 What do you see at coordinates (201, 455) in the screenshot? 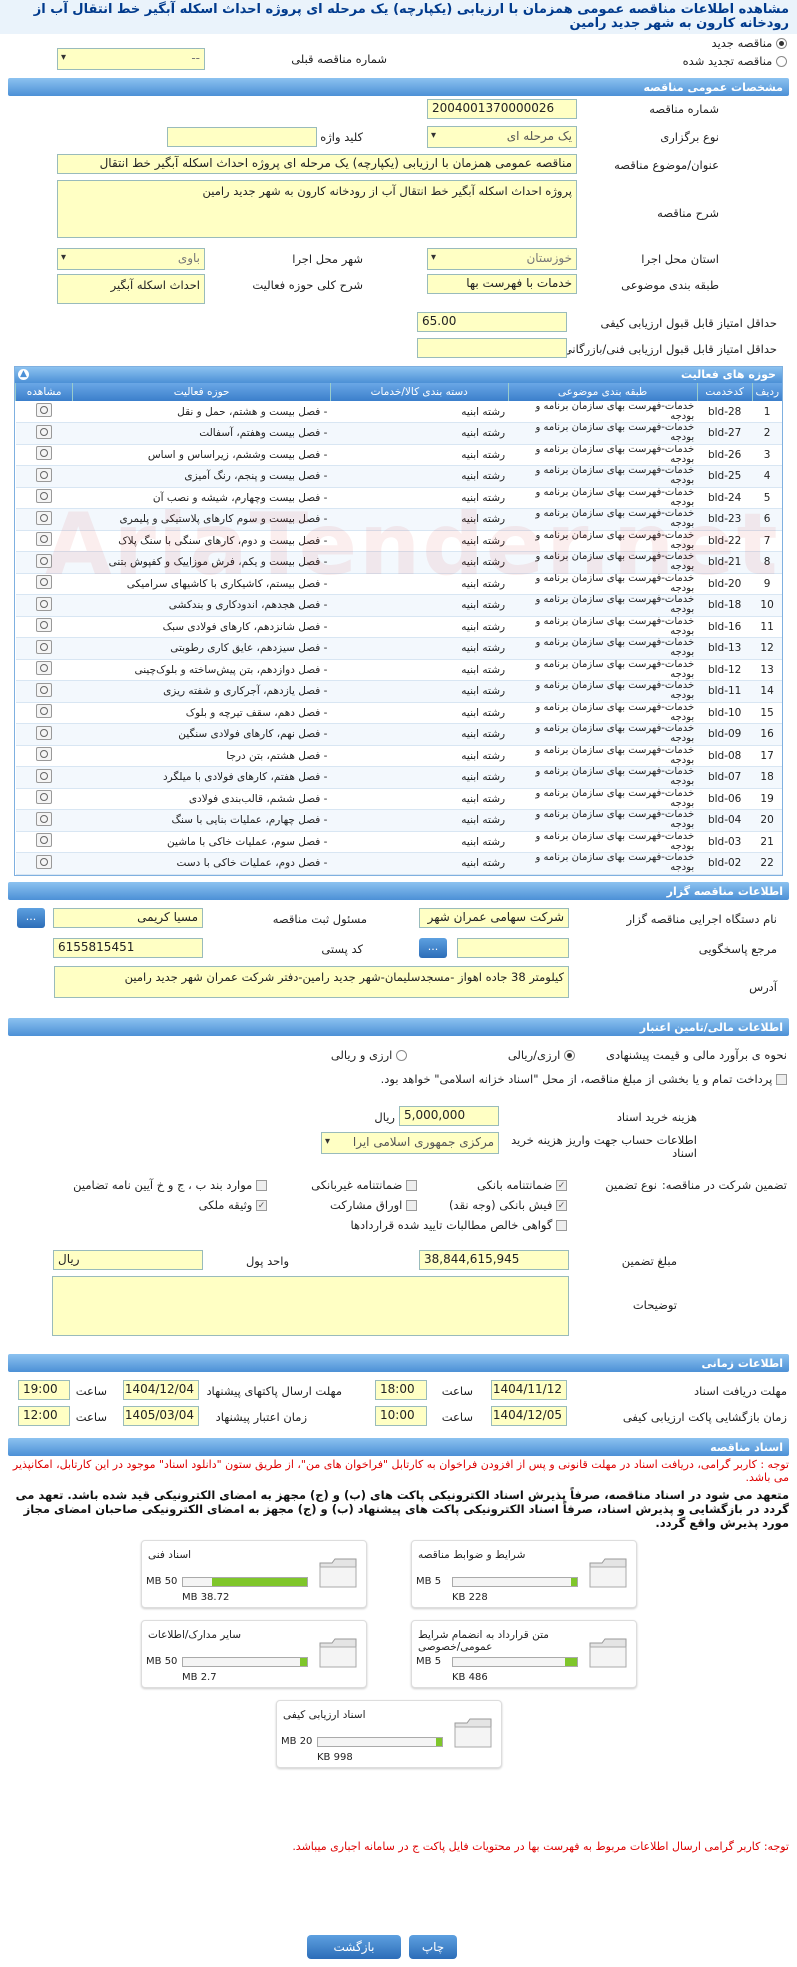
I see `cell-scope: - فصل بیست وششم، زیراساس و اساس` at bounding box center [201, 455].